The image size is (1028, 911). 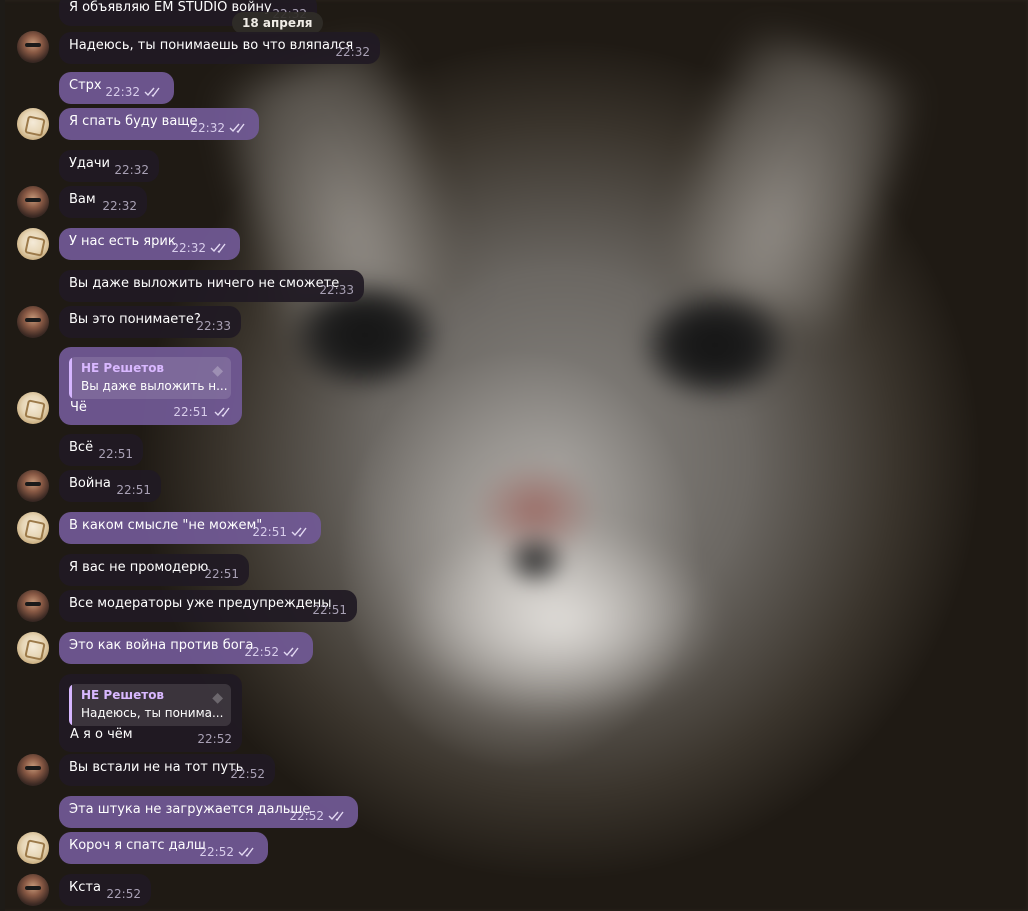 I want to click on message-outgoing: Эта штука не загружается дальше 22:52, so click(x=208, y=812).